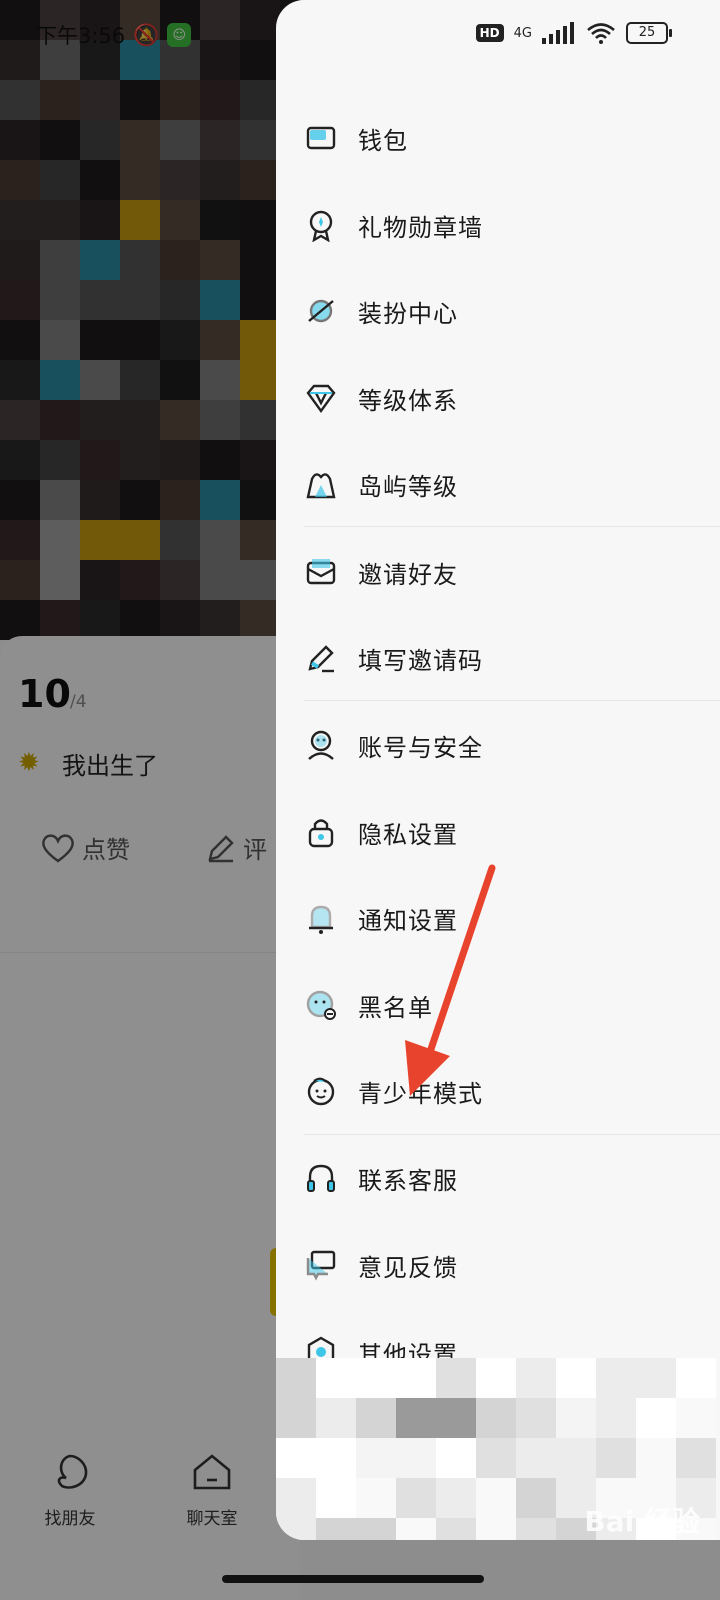 This screenshot has width=720, height=1600. I want to click on annotation-arrow, so click(450, 980).